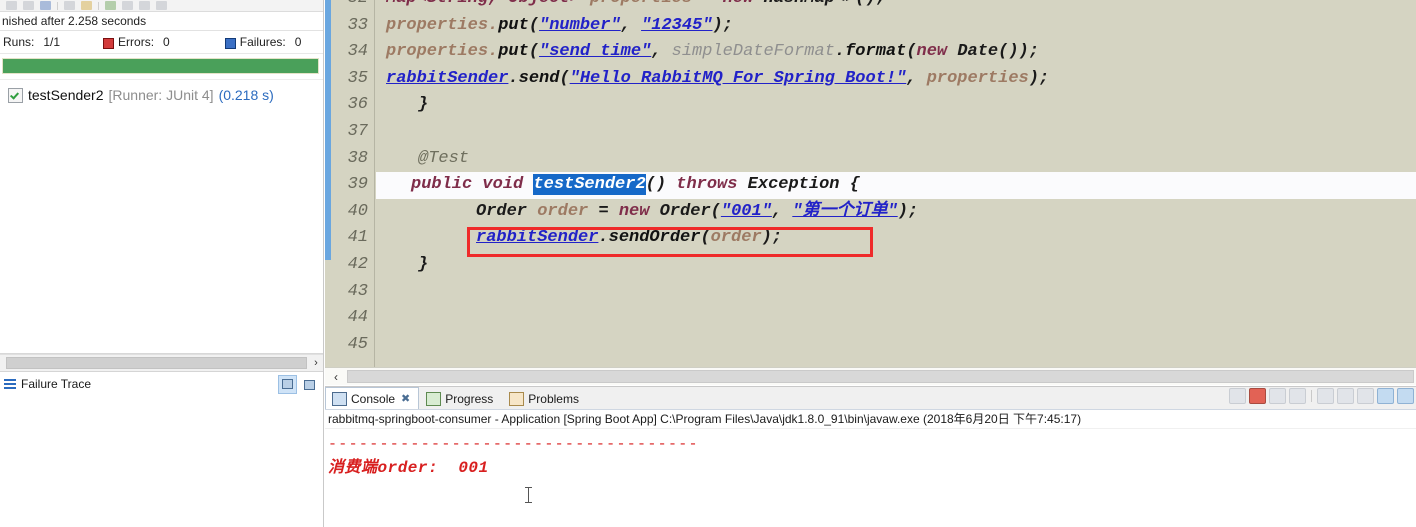 This screenshot has width=1416, height=527. I want to click on refresh-icon, so click(1237, 396).